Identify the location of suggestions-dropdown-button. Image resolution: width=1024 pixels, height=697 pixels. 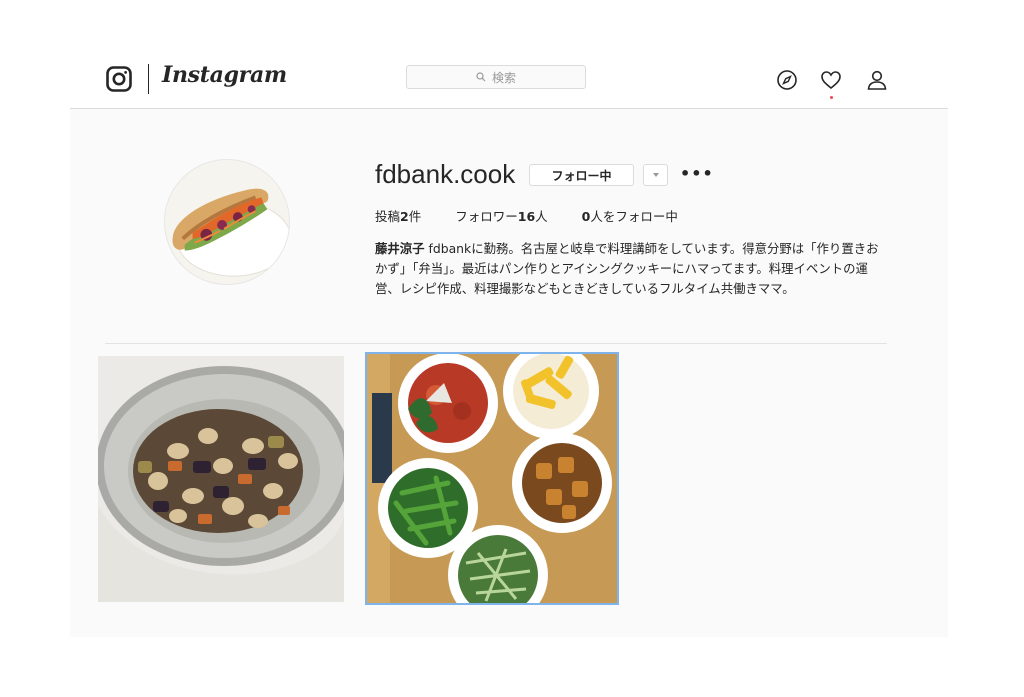
(655, 175).